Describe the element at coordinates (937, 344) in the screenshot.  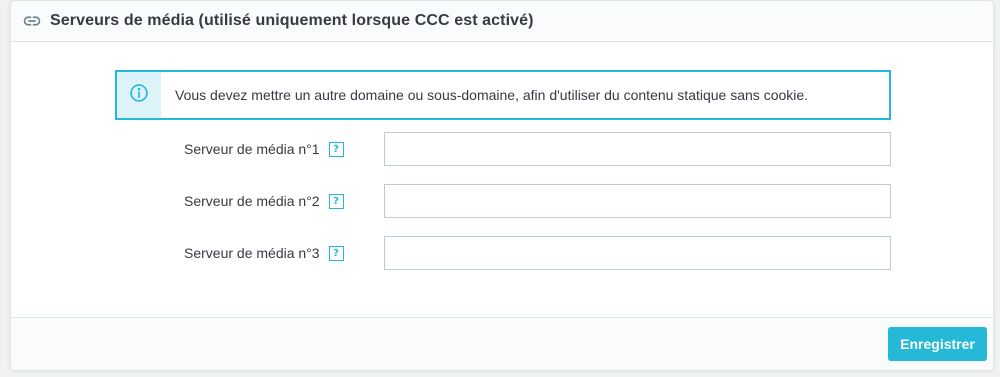
I see `save-button: Enregistrer` at that location.